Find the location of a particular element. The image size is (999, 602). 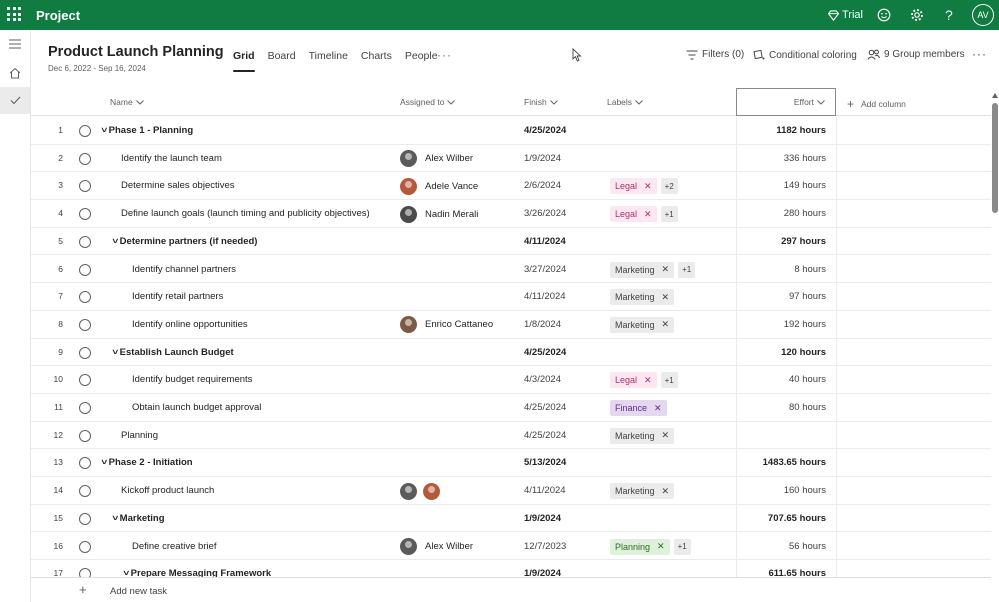

effort-value: 707.65 hours is located at coordinates (786, 518).